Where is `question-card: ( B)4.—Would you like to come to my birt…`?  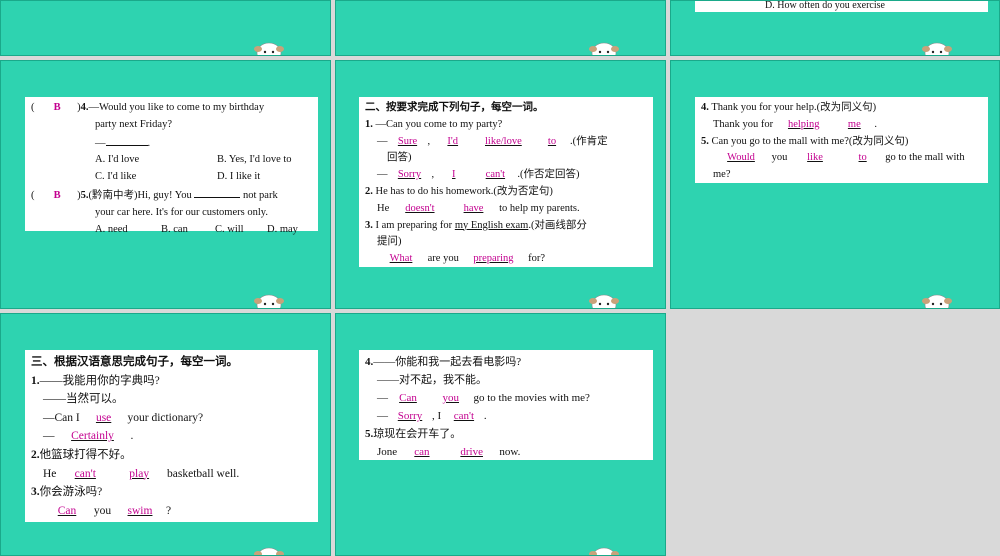 question-card: ( B)4.—Would you like to come to my birt… is located at coordinates (171, 166).